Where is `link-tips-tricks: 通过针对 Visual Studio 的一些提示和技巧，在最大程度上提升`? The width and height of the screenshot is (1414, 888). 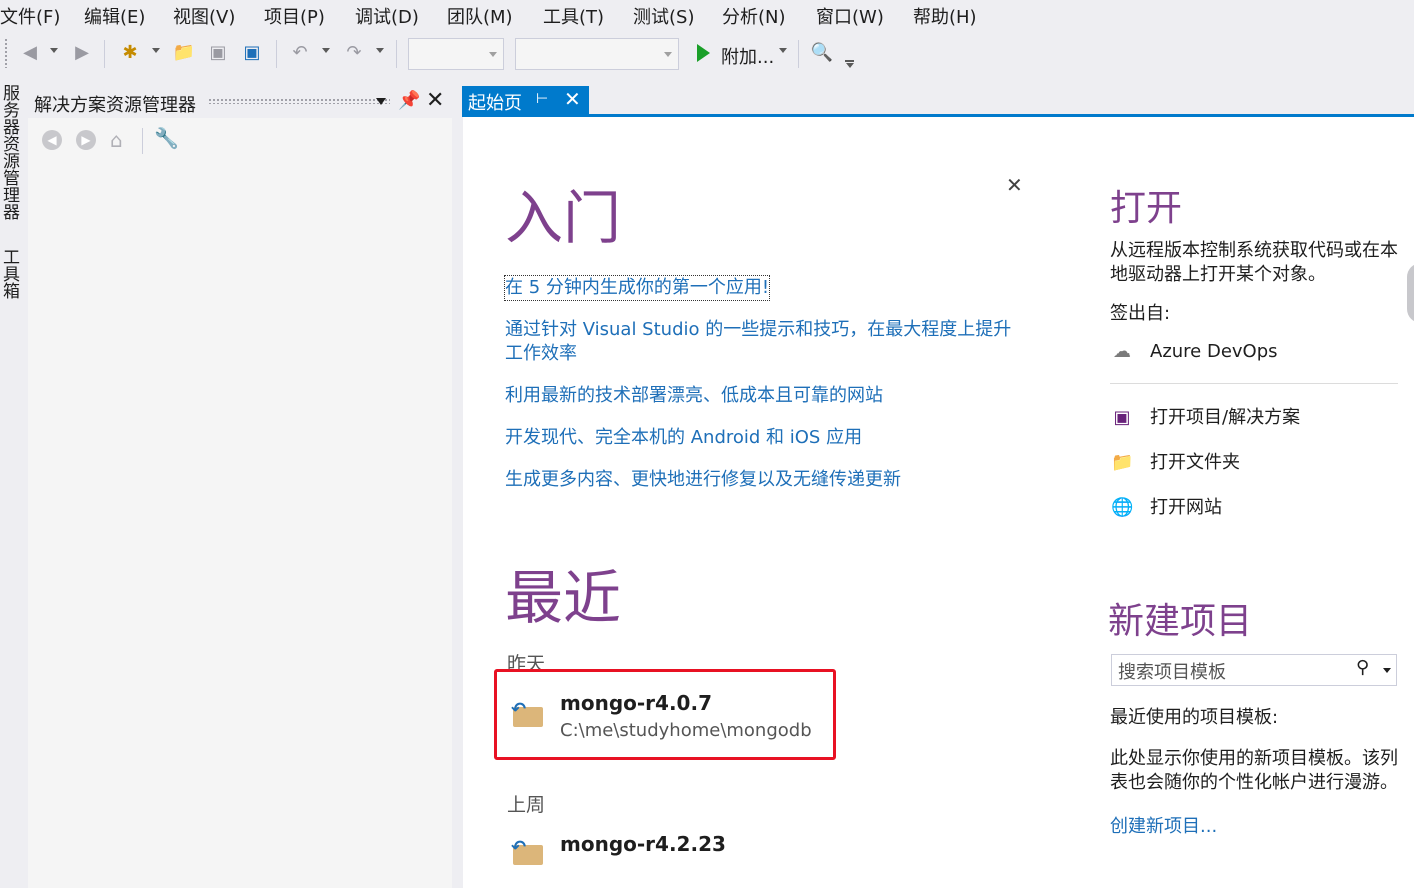 link-tips-tricks: 通过针对 Visual Studio 的一些提示和技巧，在最大程度上提升 is located at coordinates (758, 330).